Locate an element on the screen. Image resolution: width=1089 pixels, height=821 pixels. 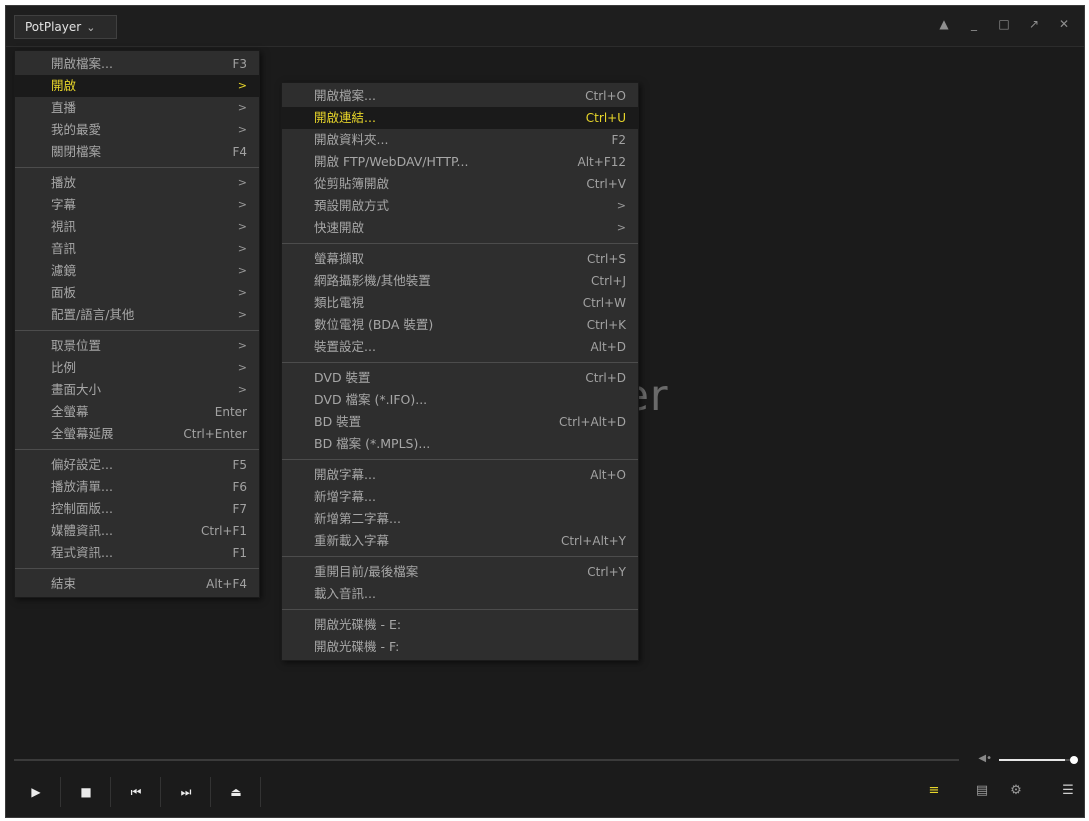
main-menu-item: 配置/語言/其他 > is located at coordinates (137, 315).